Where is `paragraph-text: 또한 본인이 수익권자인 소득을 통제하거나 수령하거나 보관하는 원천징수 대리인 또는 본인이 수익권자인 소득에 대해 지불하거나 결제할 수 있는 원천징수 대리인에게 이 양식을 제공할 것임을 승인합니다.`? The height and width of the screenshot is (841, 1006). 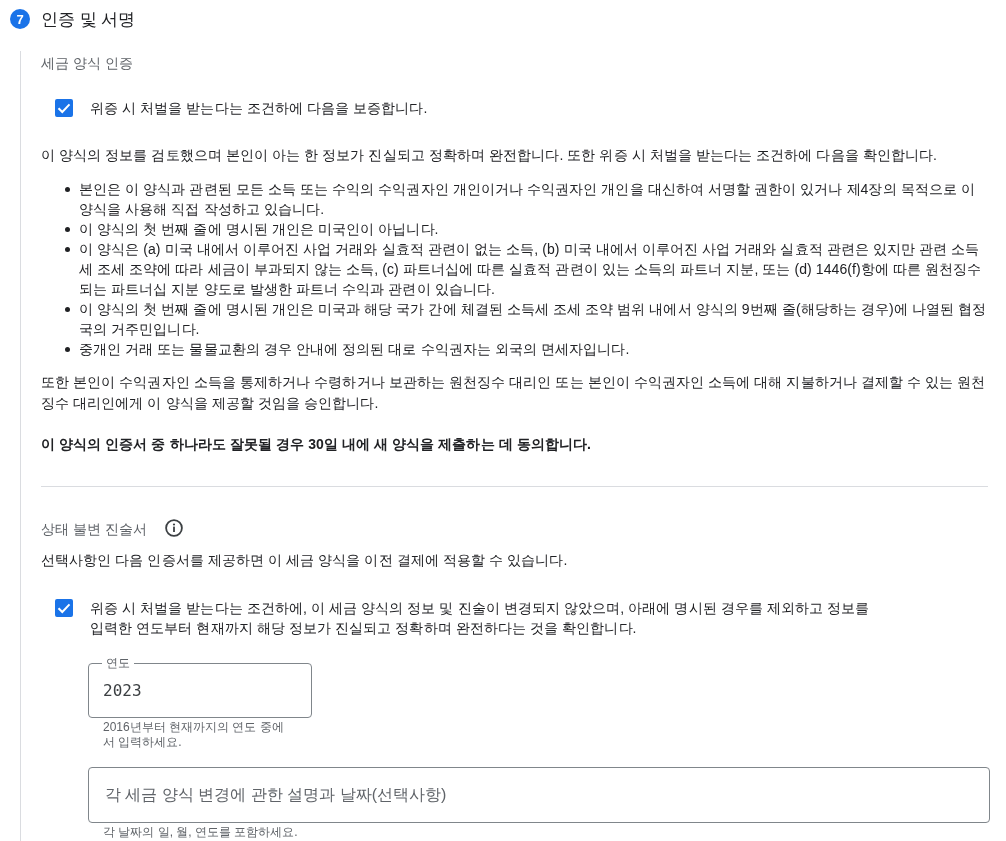
paragraph-text: 또한 본인이 수익권자인 소득을 통제하거나 수령하거나 보관하는 원천징수 대리인 또는 본인이 수익권자인 소득에 대해 지불하거나 결제할 수 있는 원천징수 대리인에게 이 양식을 제공할 것임을 승인합니다. is located at coordinates (514, 393).